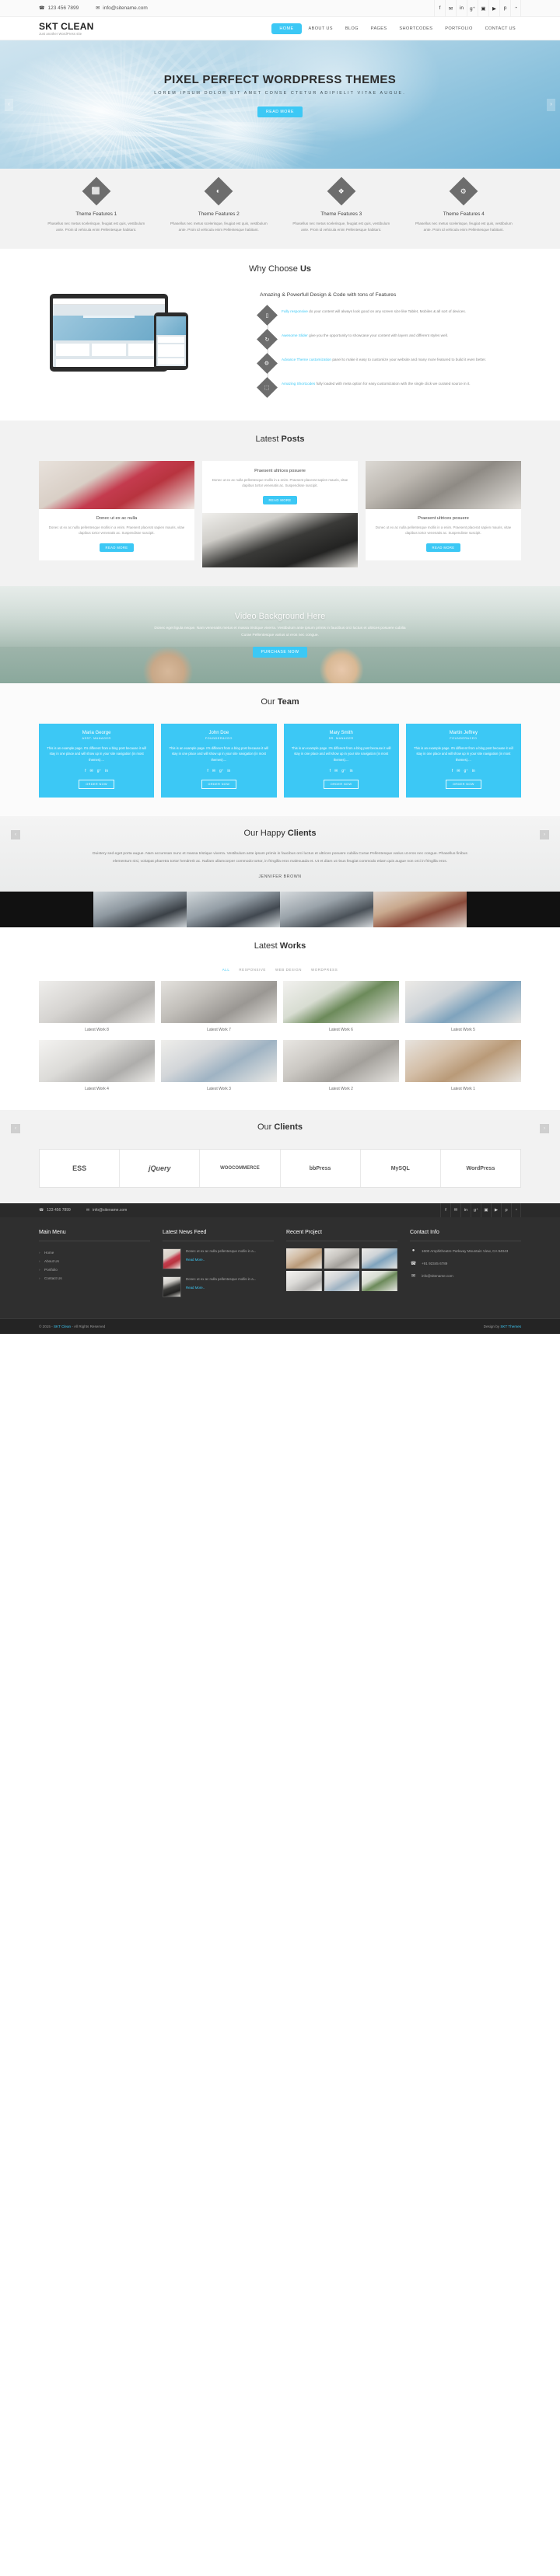  What do you see at coordinates (545, 1129) in the screenshot?
I see `clients-next-arrow: ›` at bounding box center [545, 1129].